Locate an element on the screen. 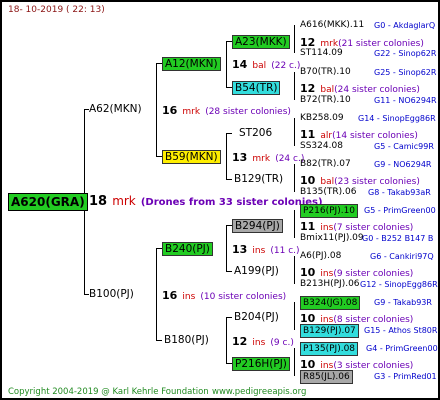 The width and height of the screenshot is (440, 400). gen4-queen-id: B70(TR).10 is located at coordinates (325, 72).